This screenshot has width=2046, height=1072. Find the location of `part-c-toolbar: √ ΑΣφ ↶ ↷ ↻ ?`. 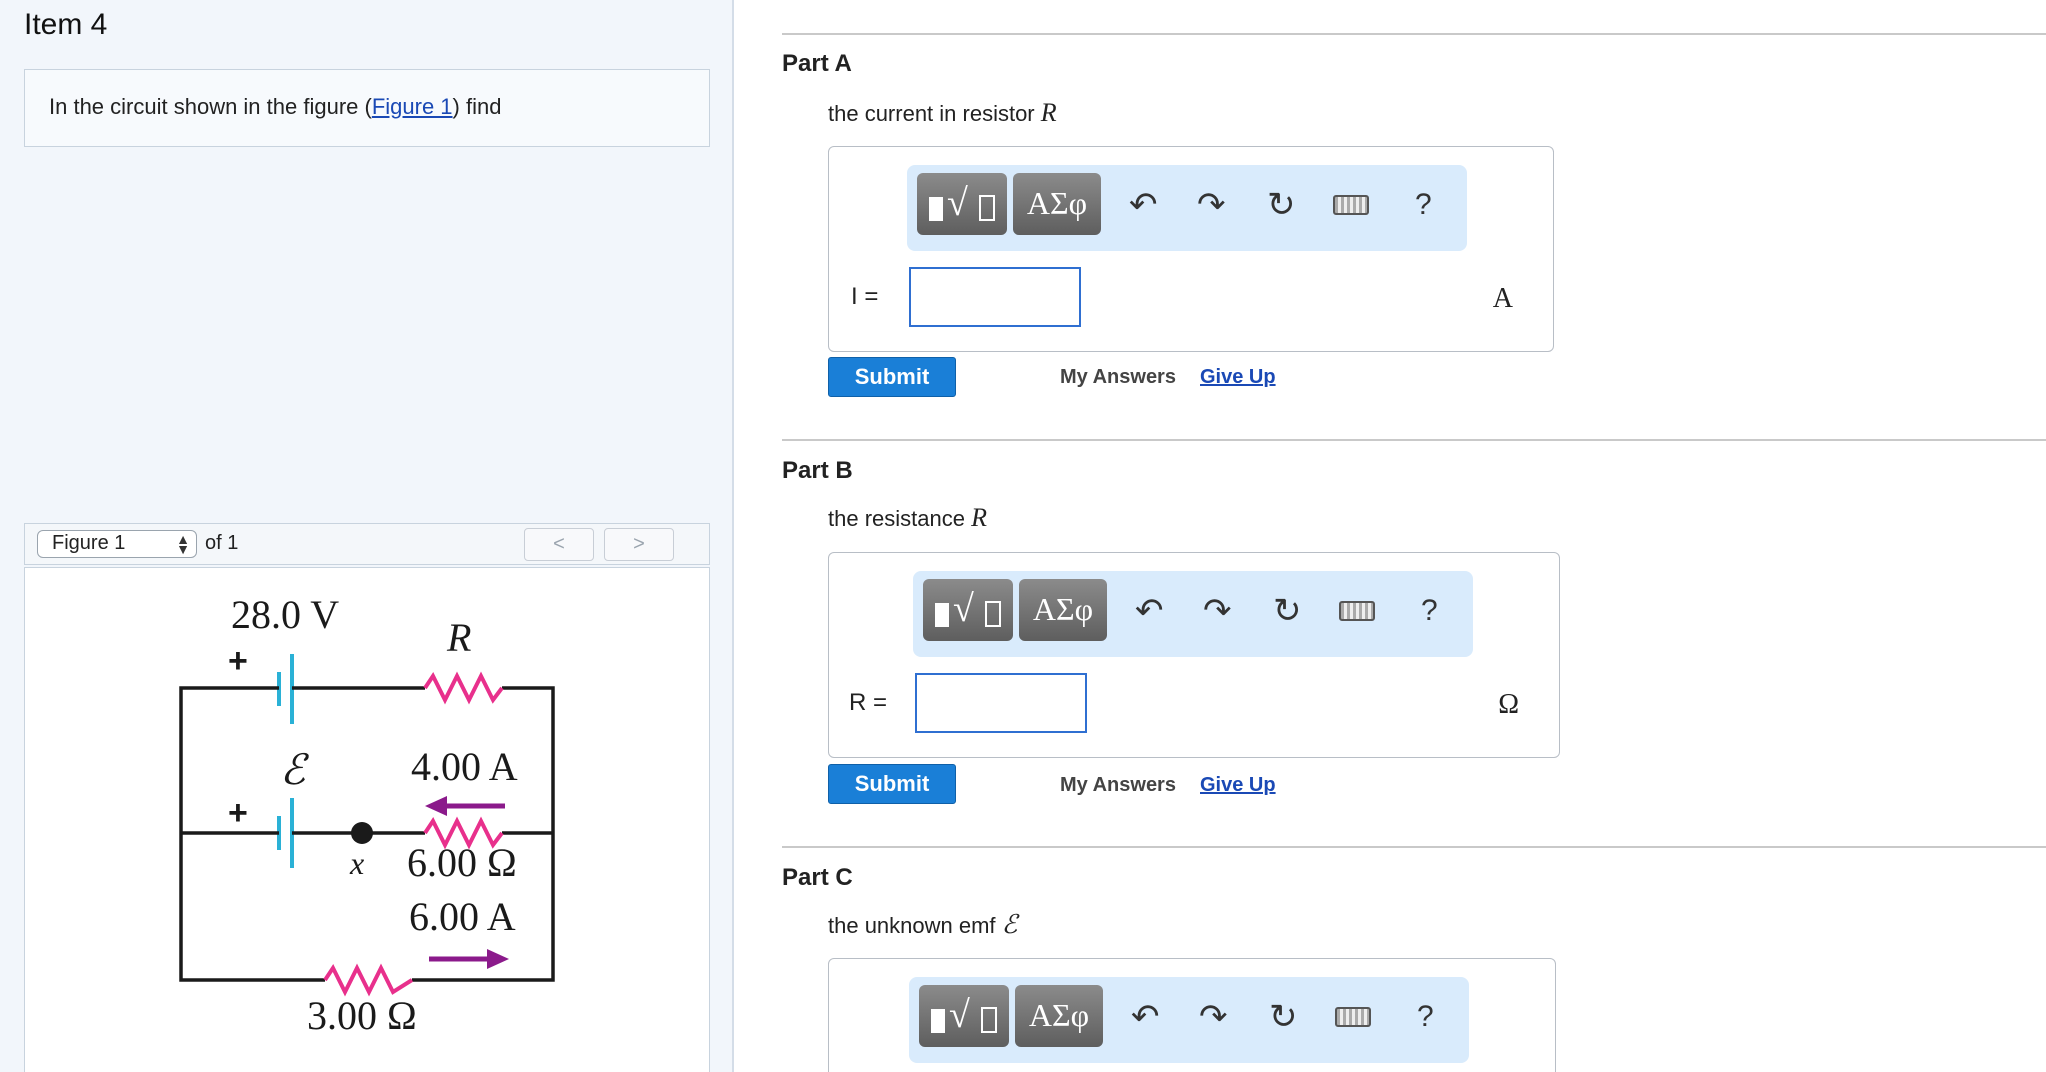

part-c-toolbar: √ ΑΣφ ↶ ↷ ↻ ? is located at coordinates (1189, 1020).